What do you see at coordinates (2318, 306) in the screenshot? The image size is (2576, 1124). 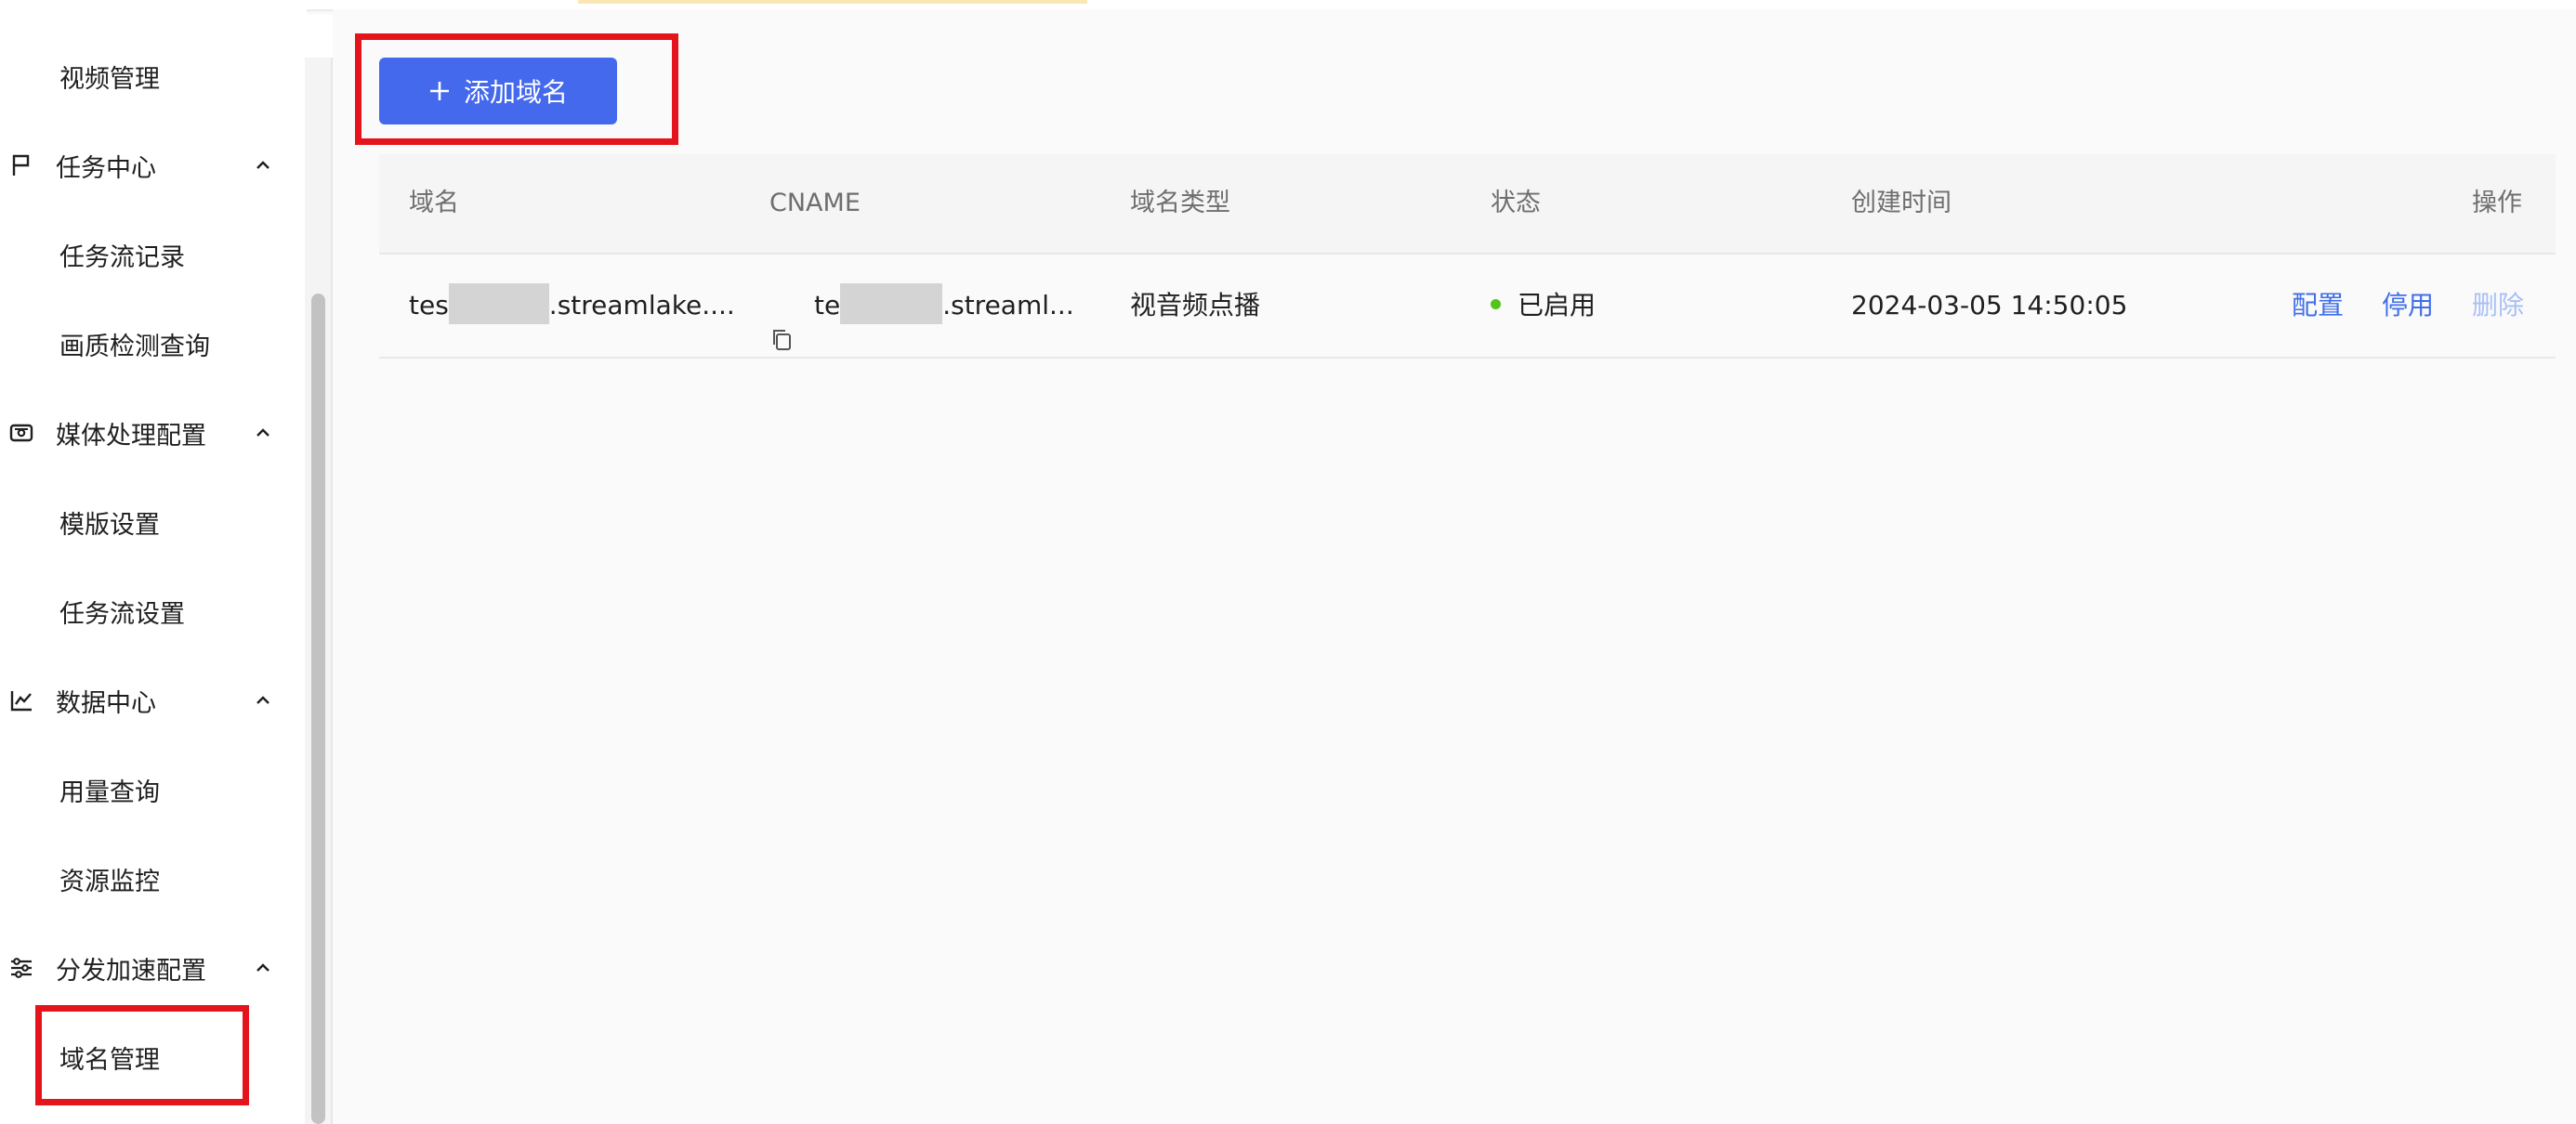 I see `config-link: 配置` at bounding box center [2318, 306].